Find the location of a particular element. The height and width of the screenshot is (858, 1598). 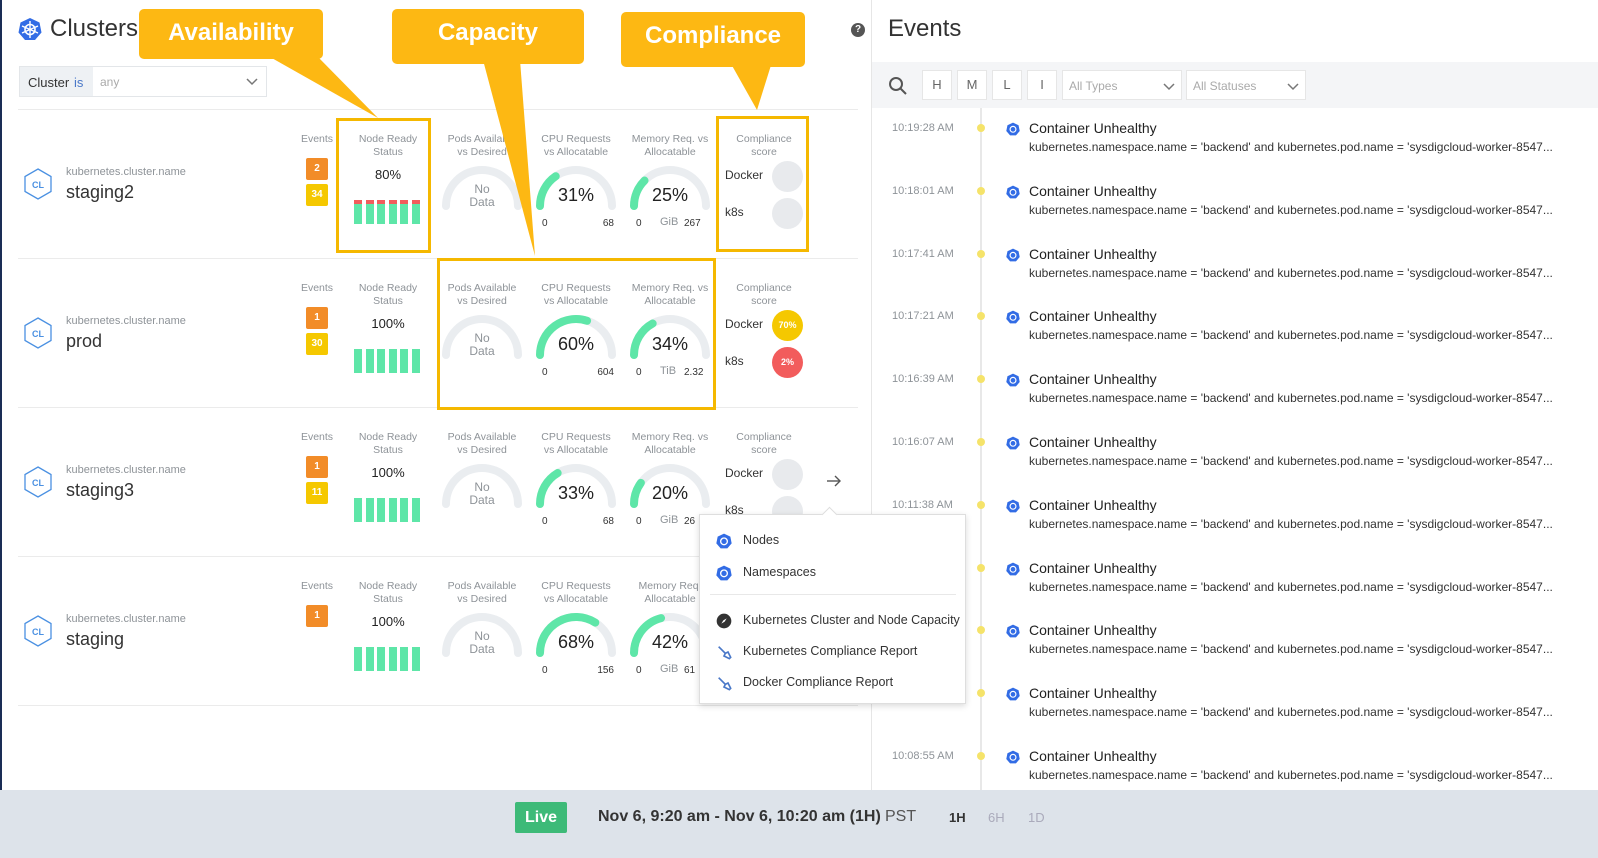

cluster-name: staging3 is located at coordinates (100, 490).